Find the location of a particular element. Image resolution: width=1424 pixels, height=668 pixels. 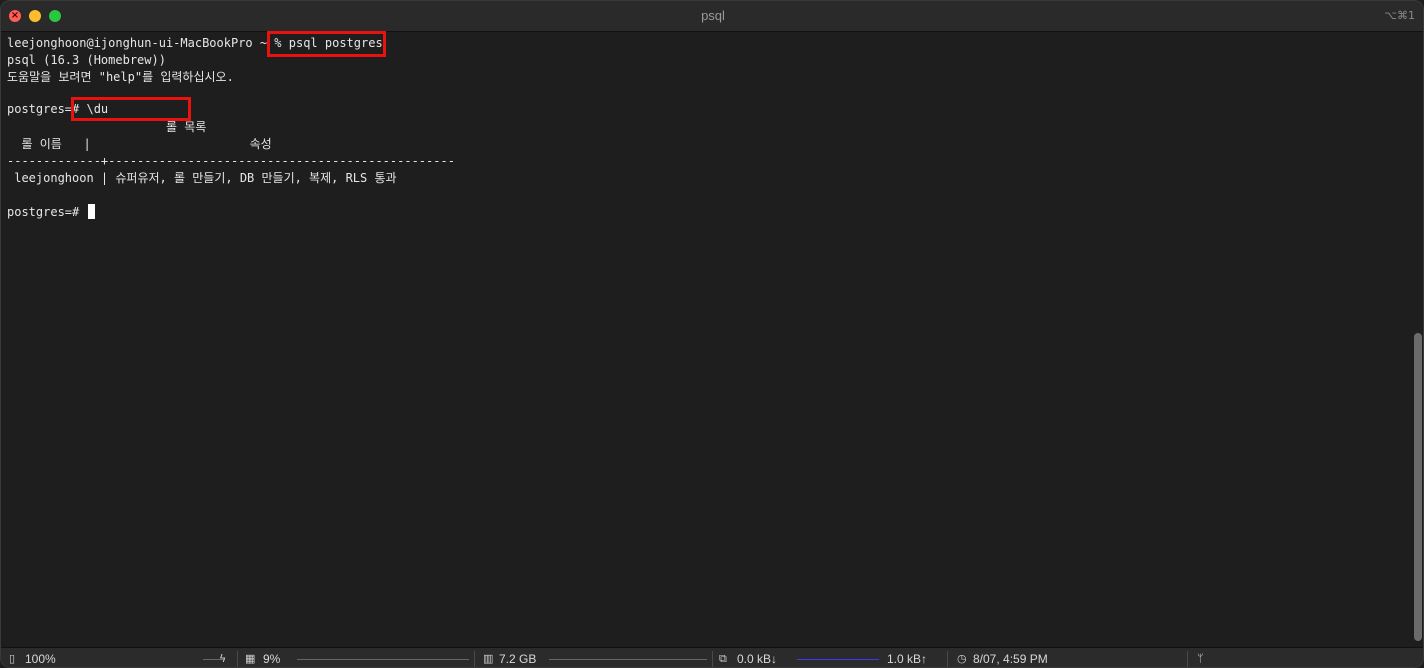

highlight-box-du-command is located at coordinates (131, 109).